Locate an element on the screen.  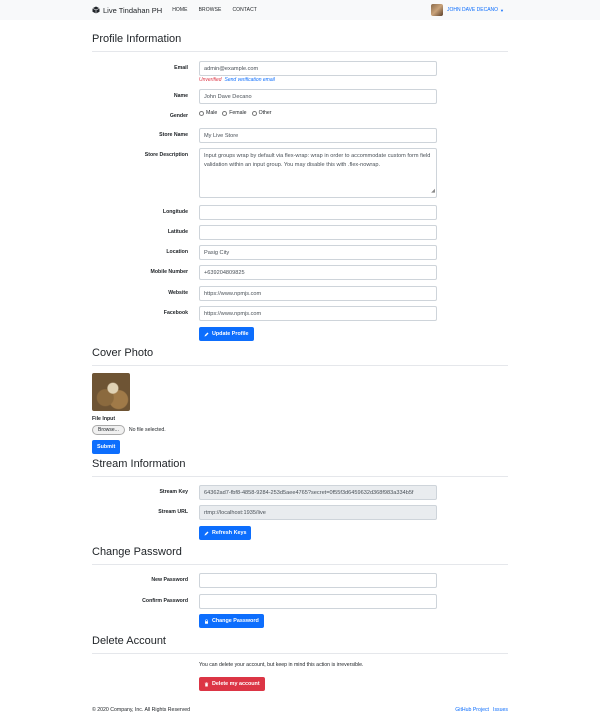
change-password-button: Change Password is located at coordinates (231, 621).